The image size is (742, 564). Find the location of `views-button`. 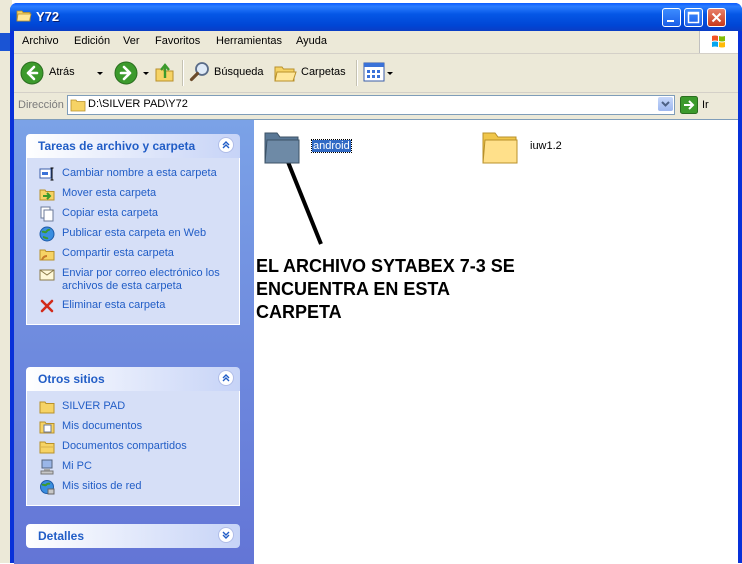

views-button is located at coordinates (380, 73).